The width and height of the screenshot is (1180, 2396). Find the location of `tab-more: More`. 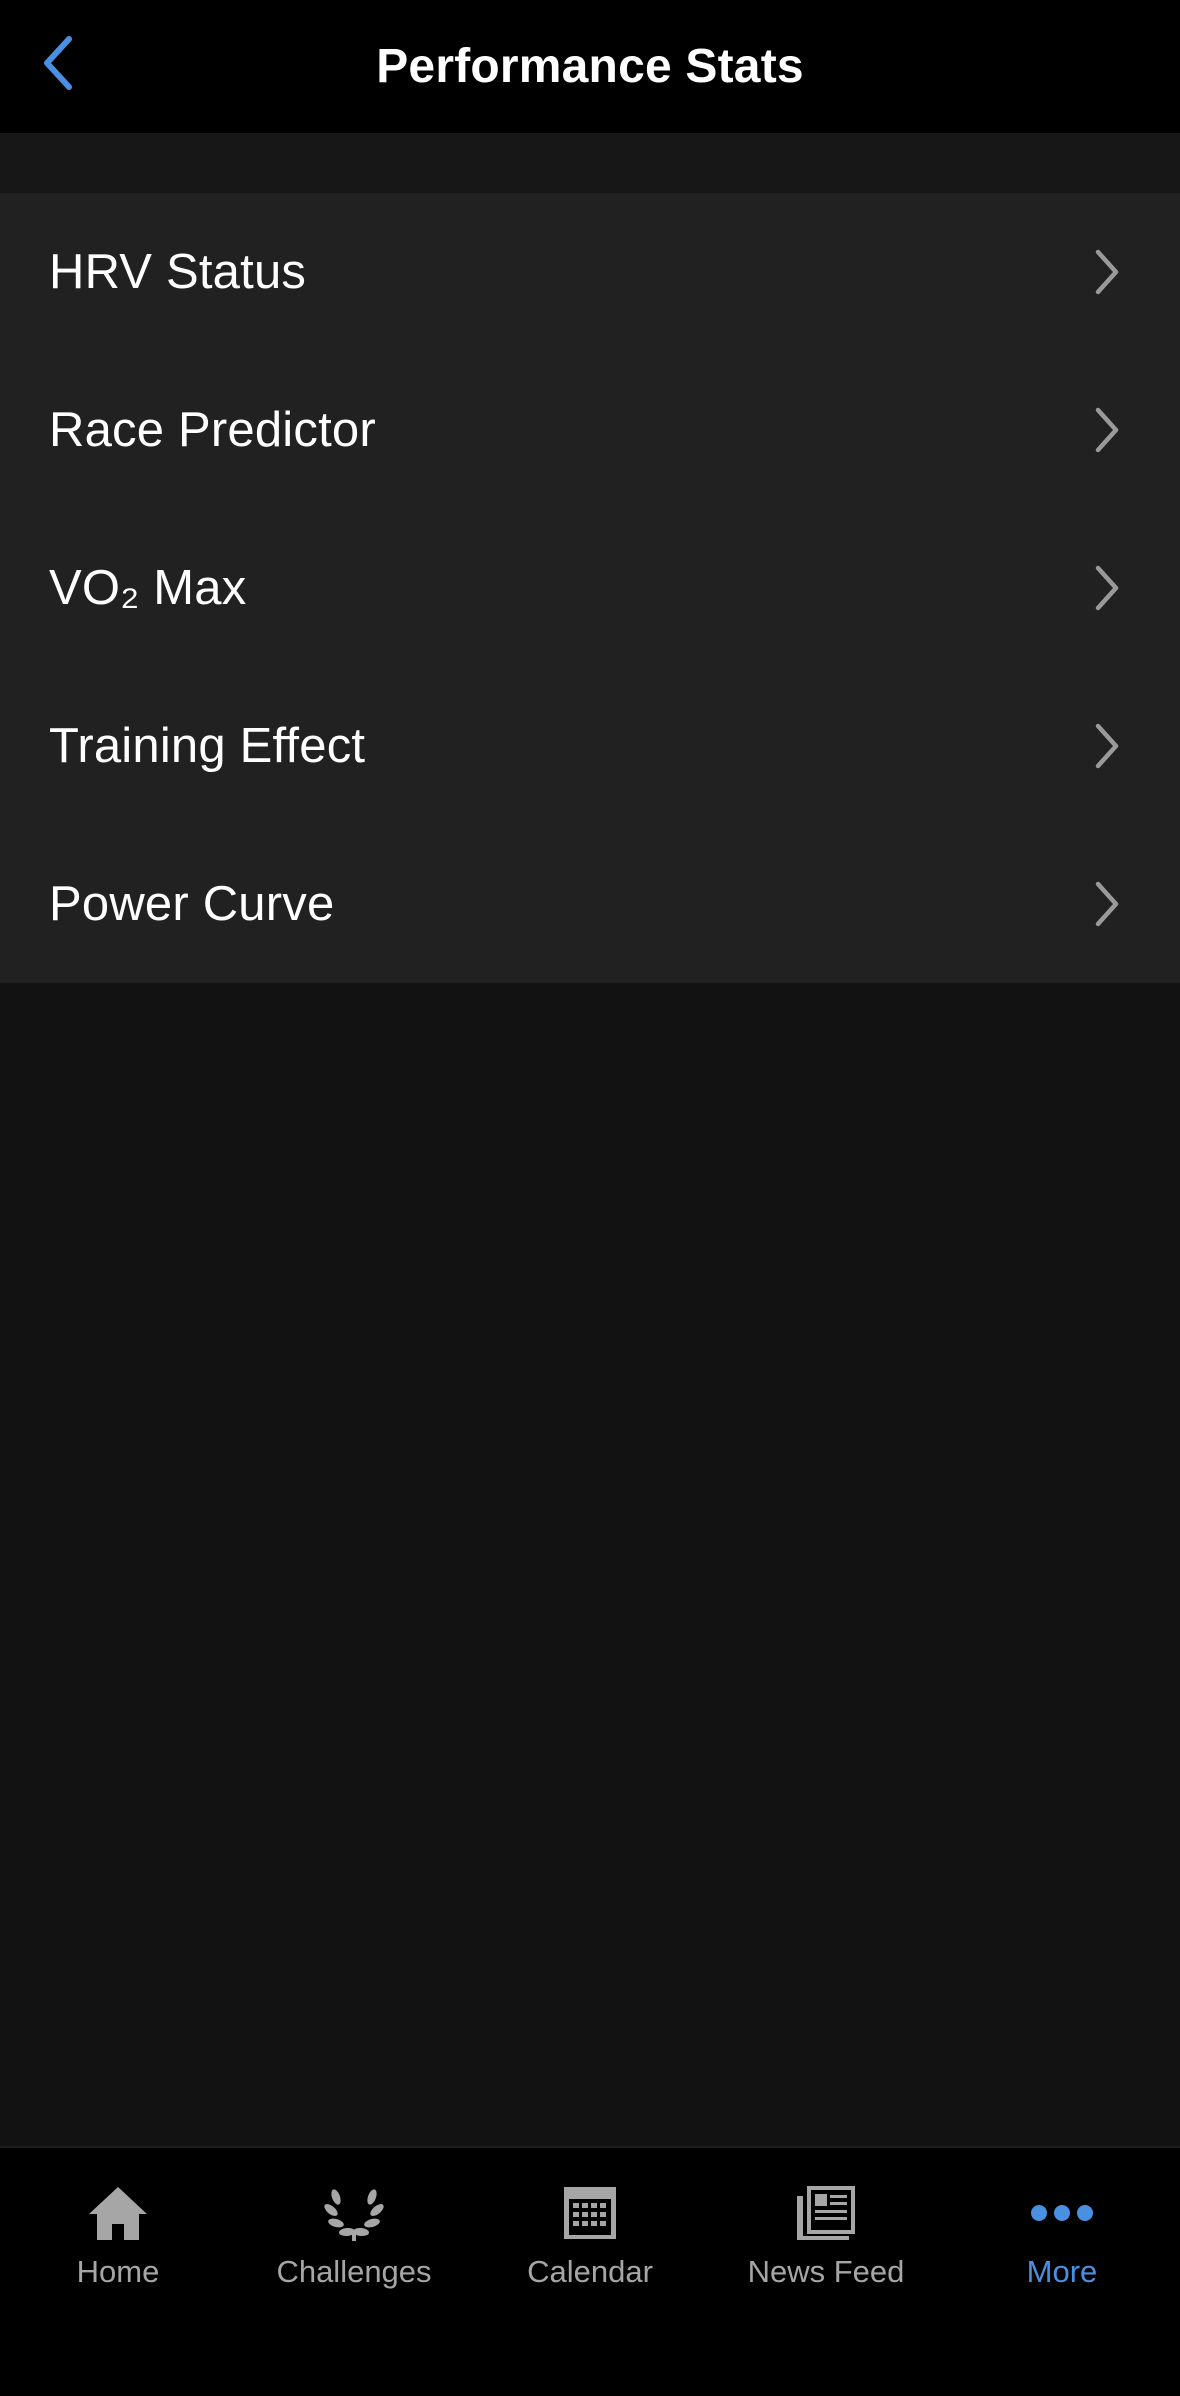

tab-more: More is located at coordinates (1062, 2233).